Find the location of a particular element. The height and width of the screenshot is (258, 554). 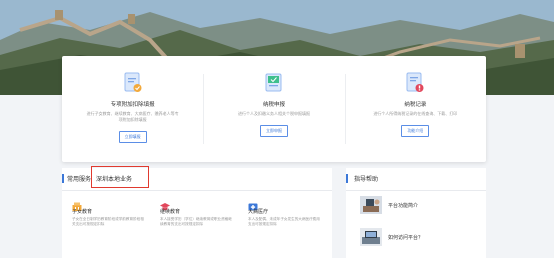

tab-indicator is located at coordinates (63, 178).